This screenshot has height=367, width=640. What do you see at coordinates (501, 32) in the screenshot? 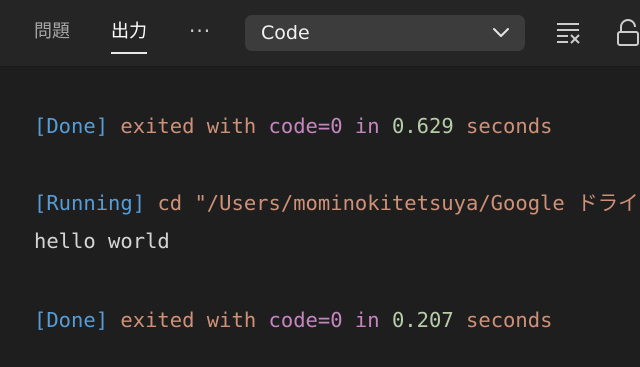
I see `chevron-down-icon` at bounding box center [501, 32].